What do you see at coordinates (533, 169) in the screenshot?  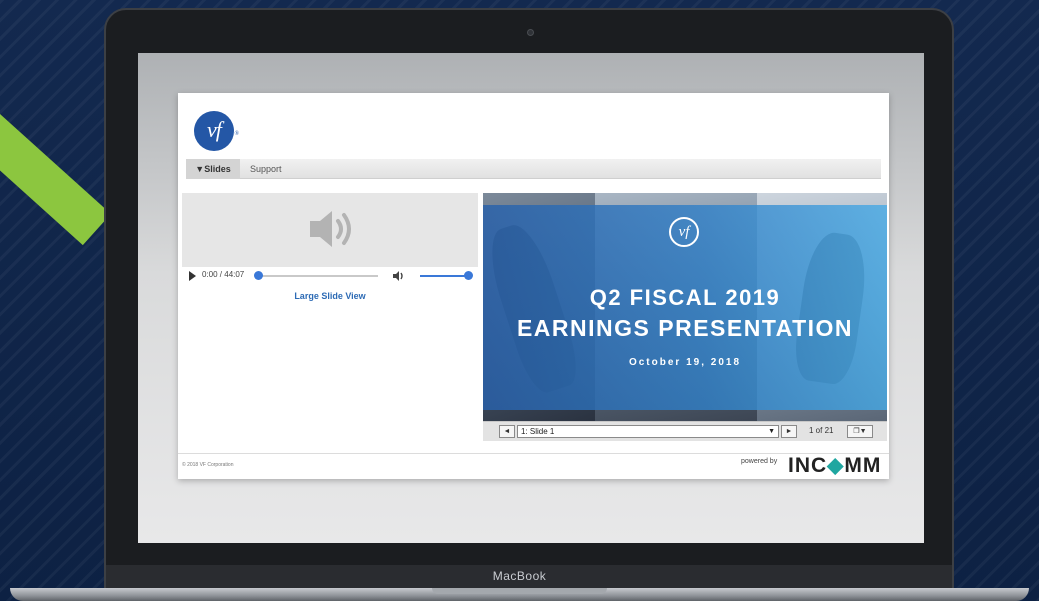 I see `tab-bar: ▼Slides Support` at bounding box center [533, 169].